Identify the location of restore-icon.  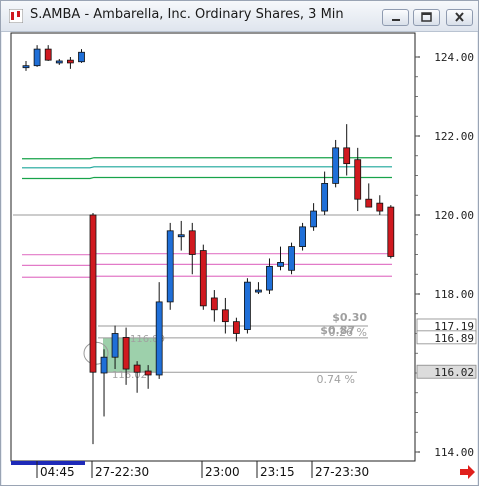
(426, 17).